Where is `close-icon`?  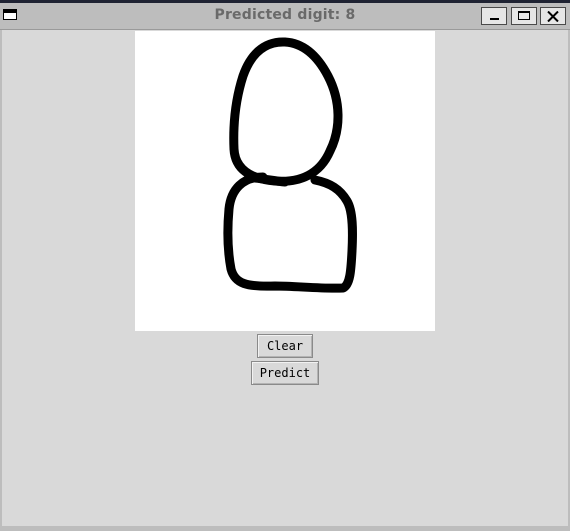 close-icon is located at coordinates (553, 16).